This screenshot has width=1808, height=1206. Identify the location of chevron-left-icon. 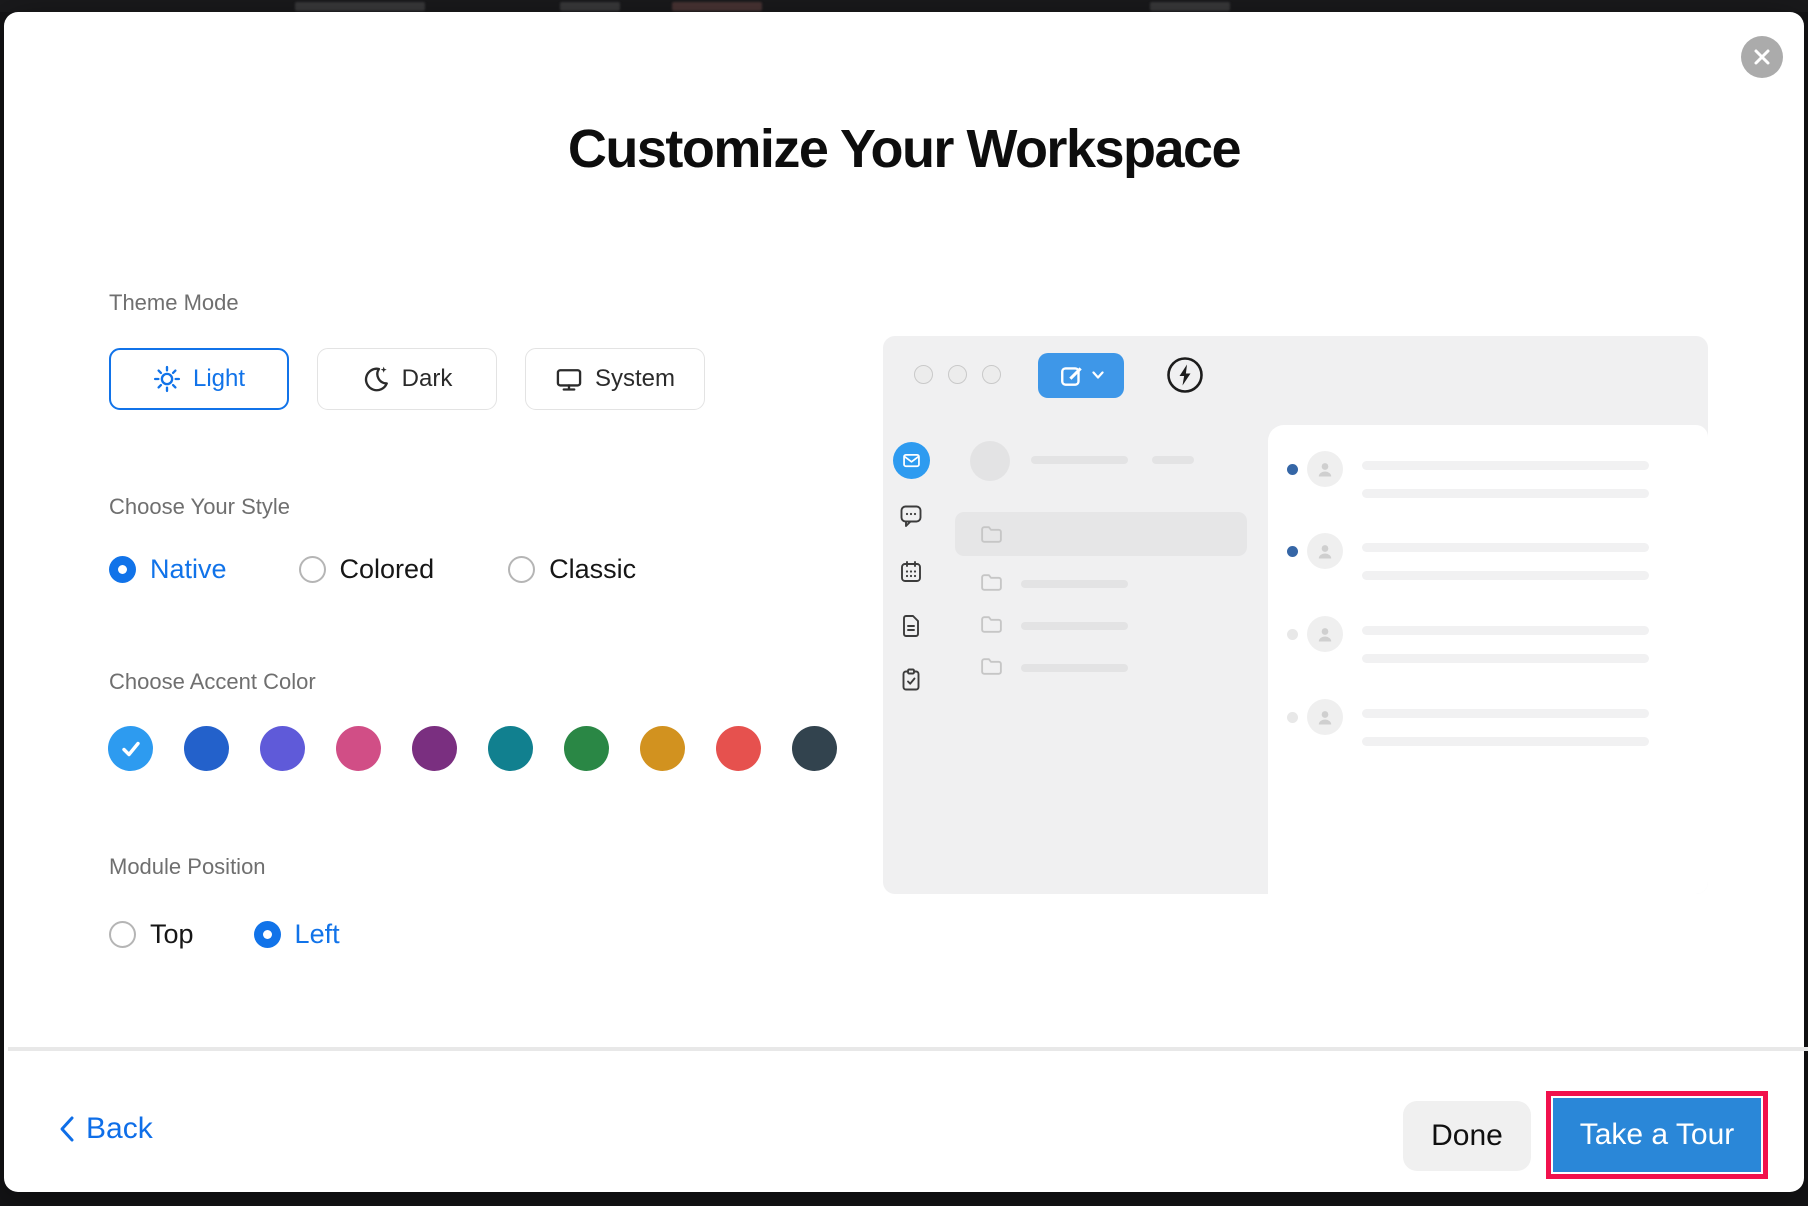
(67, 1129).